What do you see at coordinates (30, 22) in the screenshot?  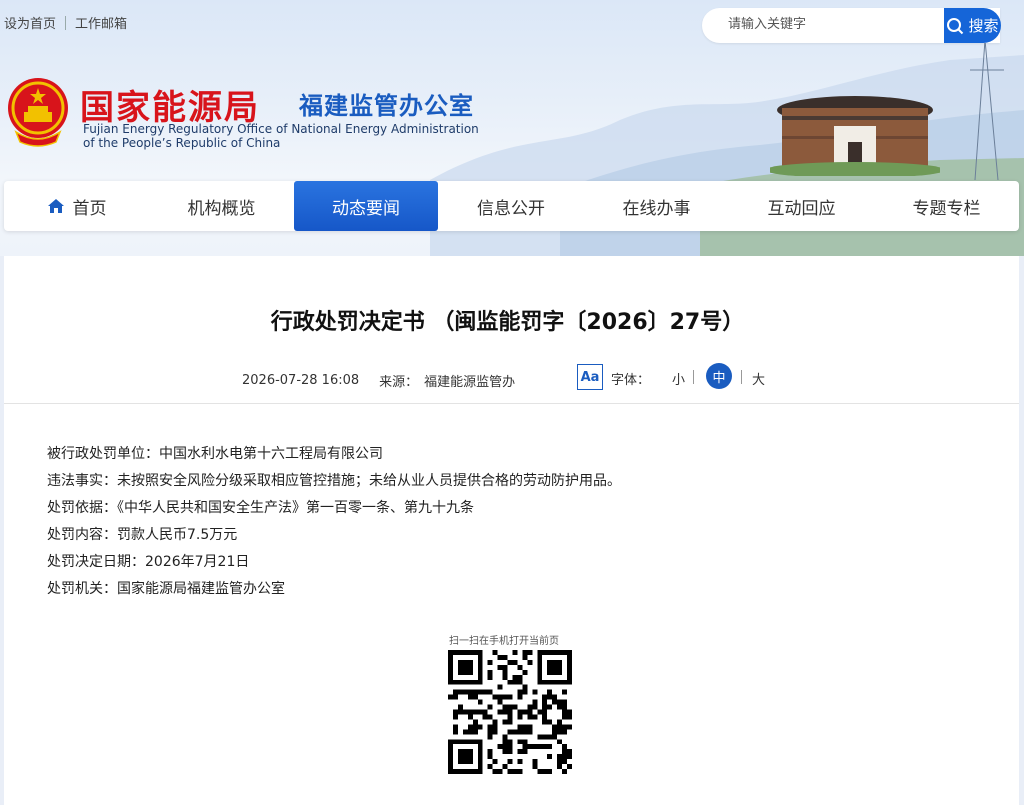 I see `set-home-link: 设为首页` at bounding box center [30, 22].